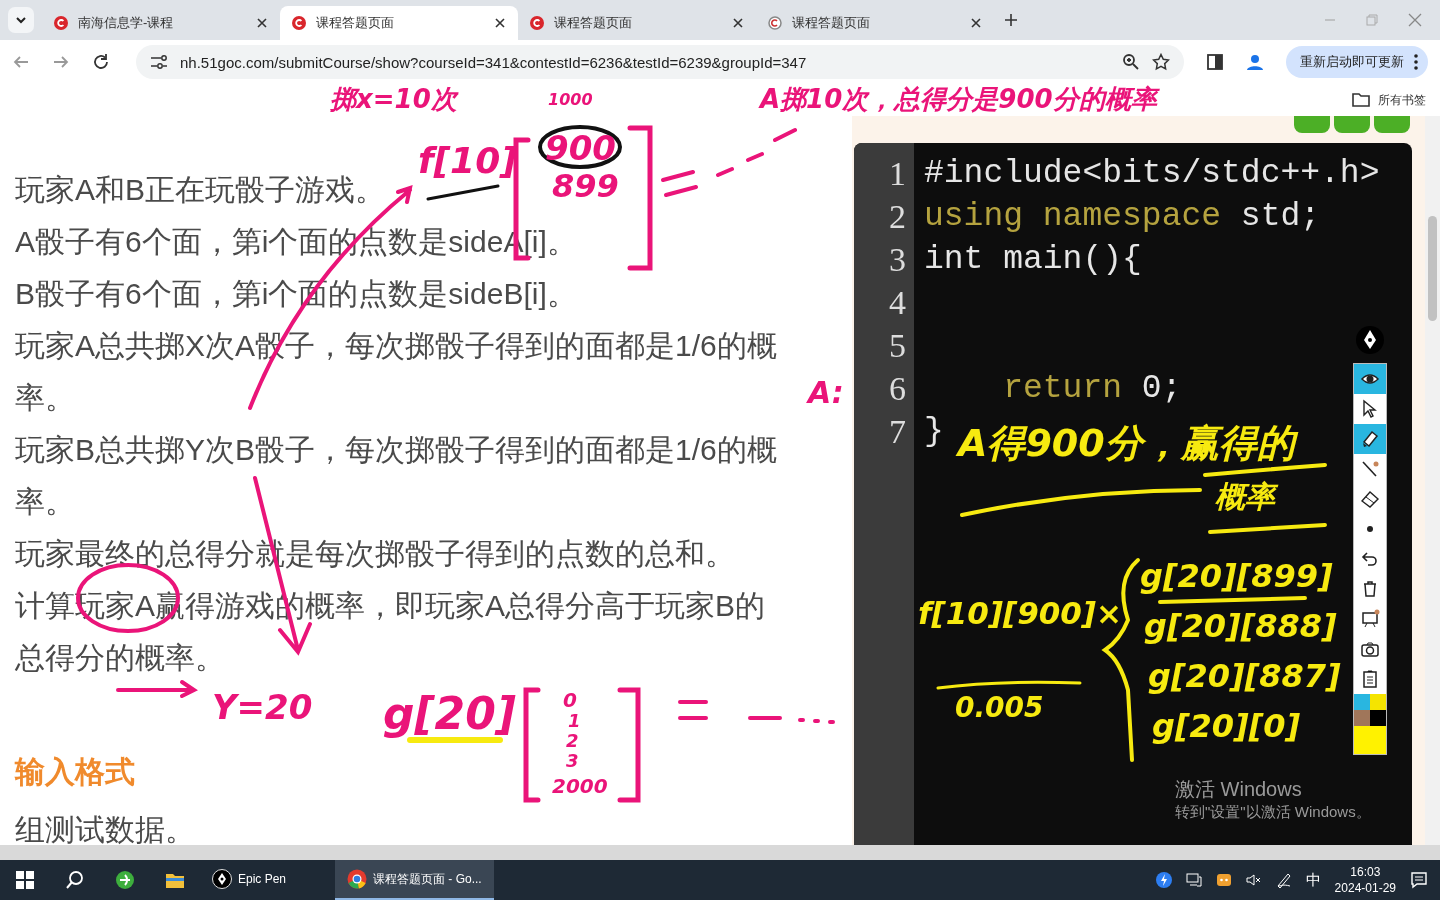  Describe the element at coordinates (1370, 619) in the screenshot. I see `whiteboard-icon` at that location.